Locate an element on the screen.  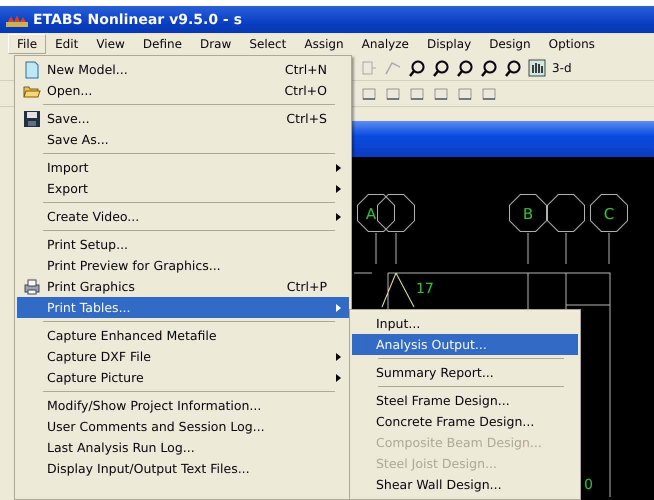
printer-icon is located at coordinates (32, 287).